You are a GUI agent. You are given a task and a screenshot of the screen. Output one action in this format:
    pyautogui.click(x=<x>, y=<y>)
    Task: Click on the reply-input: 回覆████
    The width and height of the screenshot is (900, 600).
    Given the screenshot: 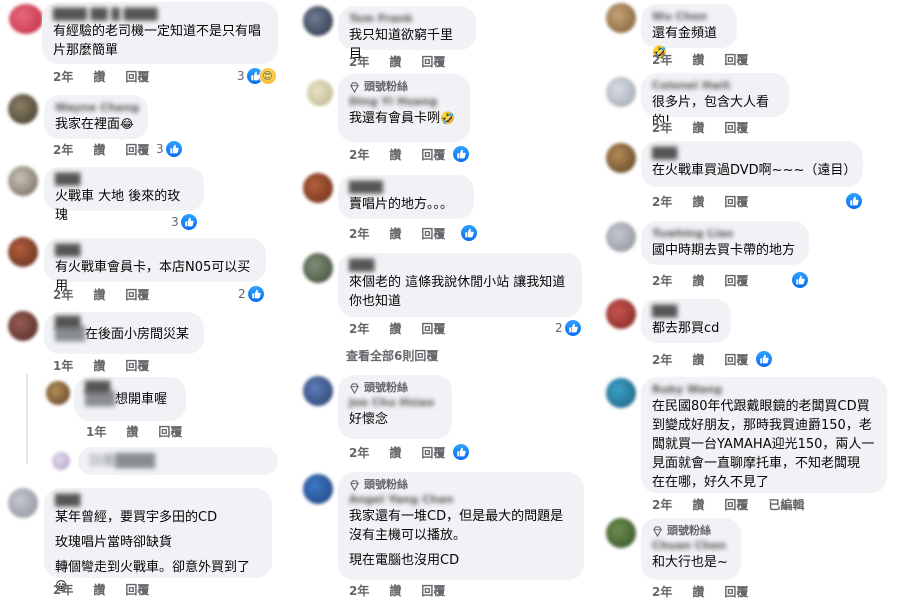 What is the action you would take?
    pyautogui.click(x=178, y=461)
    